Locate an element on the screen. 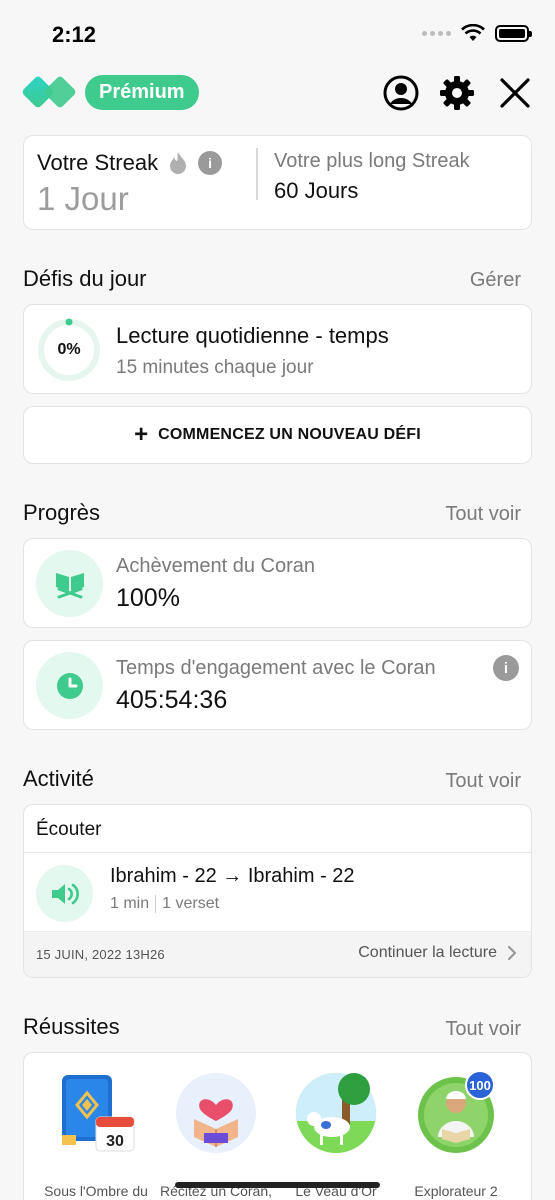 This screenshot has height=1200, width=555. user-icon is located at coordinates (401, 93).